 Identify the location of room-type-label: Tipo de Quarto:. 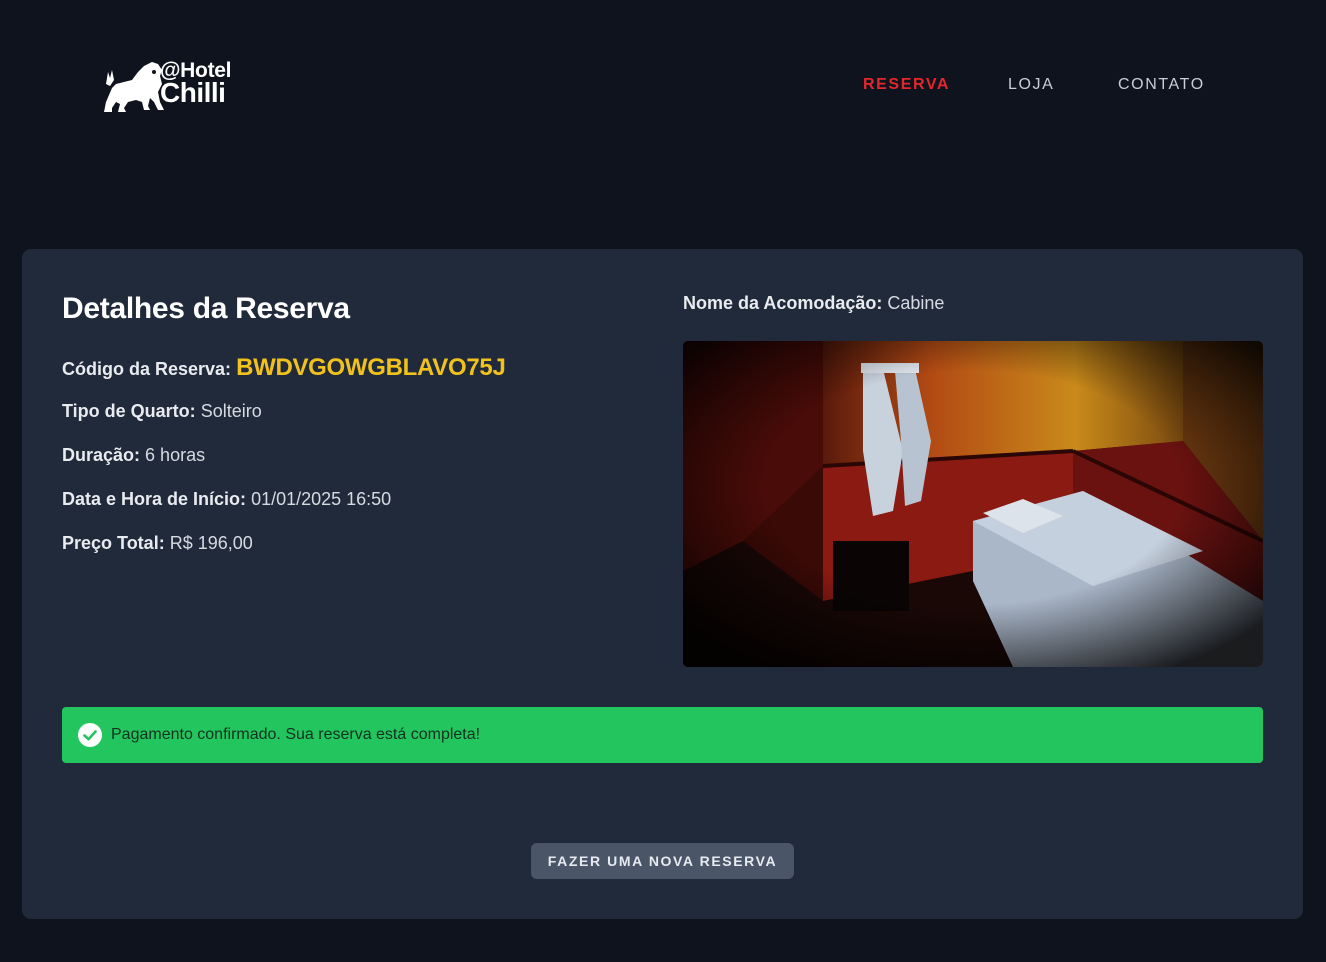
(129, 411).